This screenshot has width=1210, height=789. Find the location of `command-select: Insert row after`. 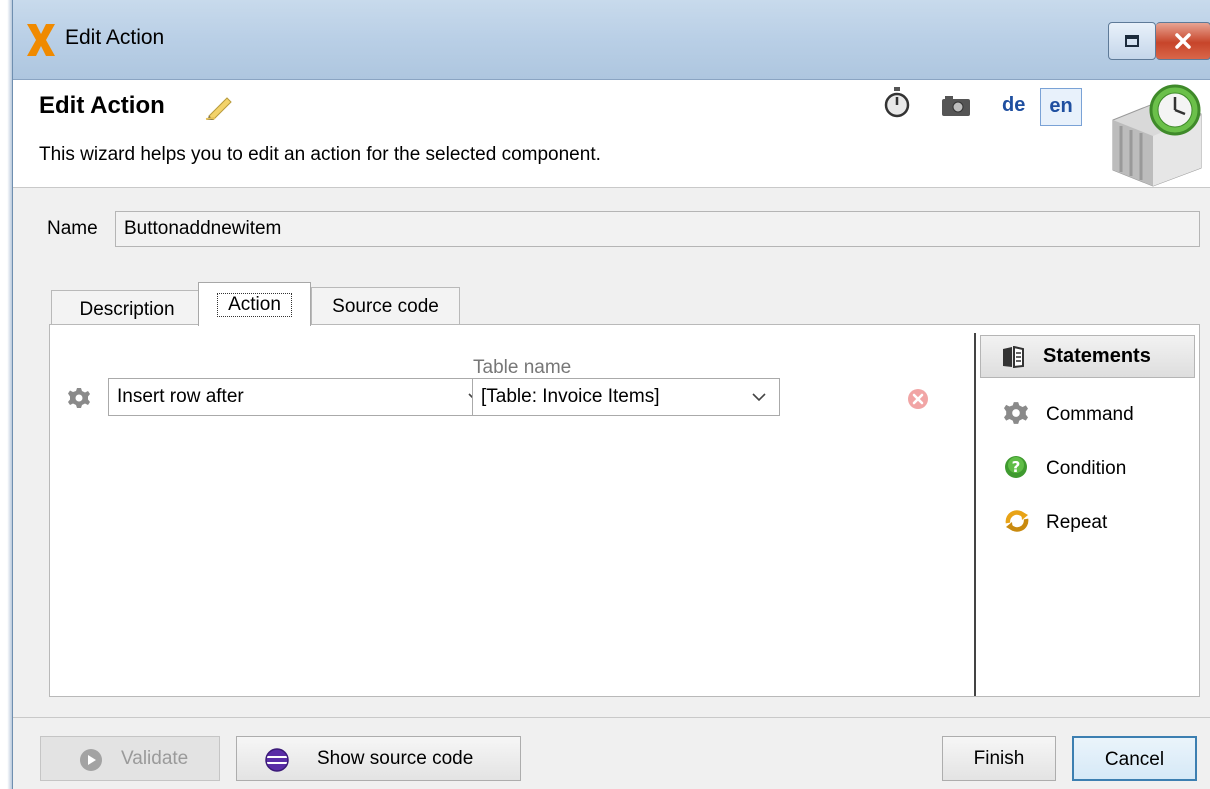

command-select: Insert row after is located at coordinates (302, 397).